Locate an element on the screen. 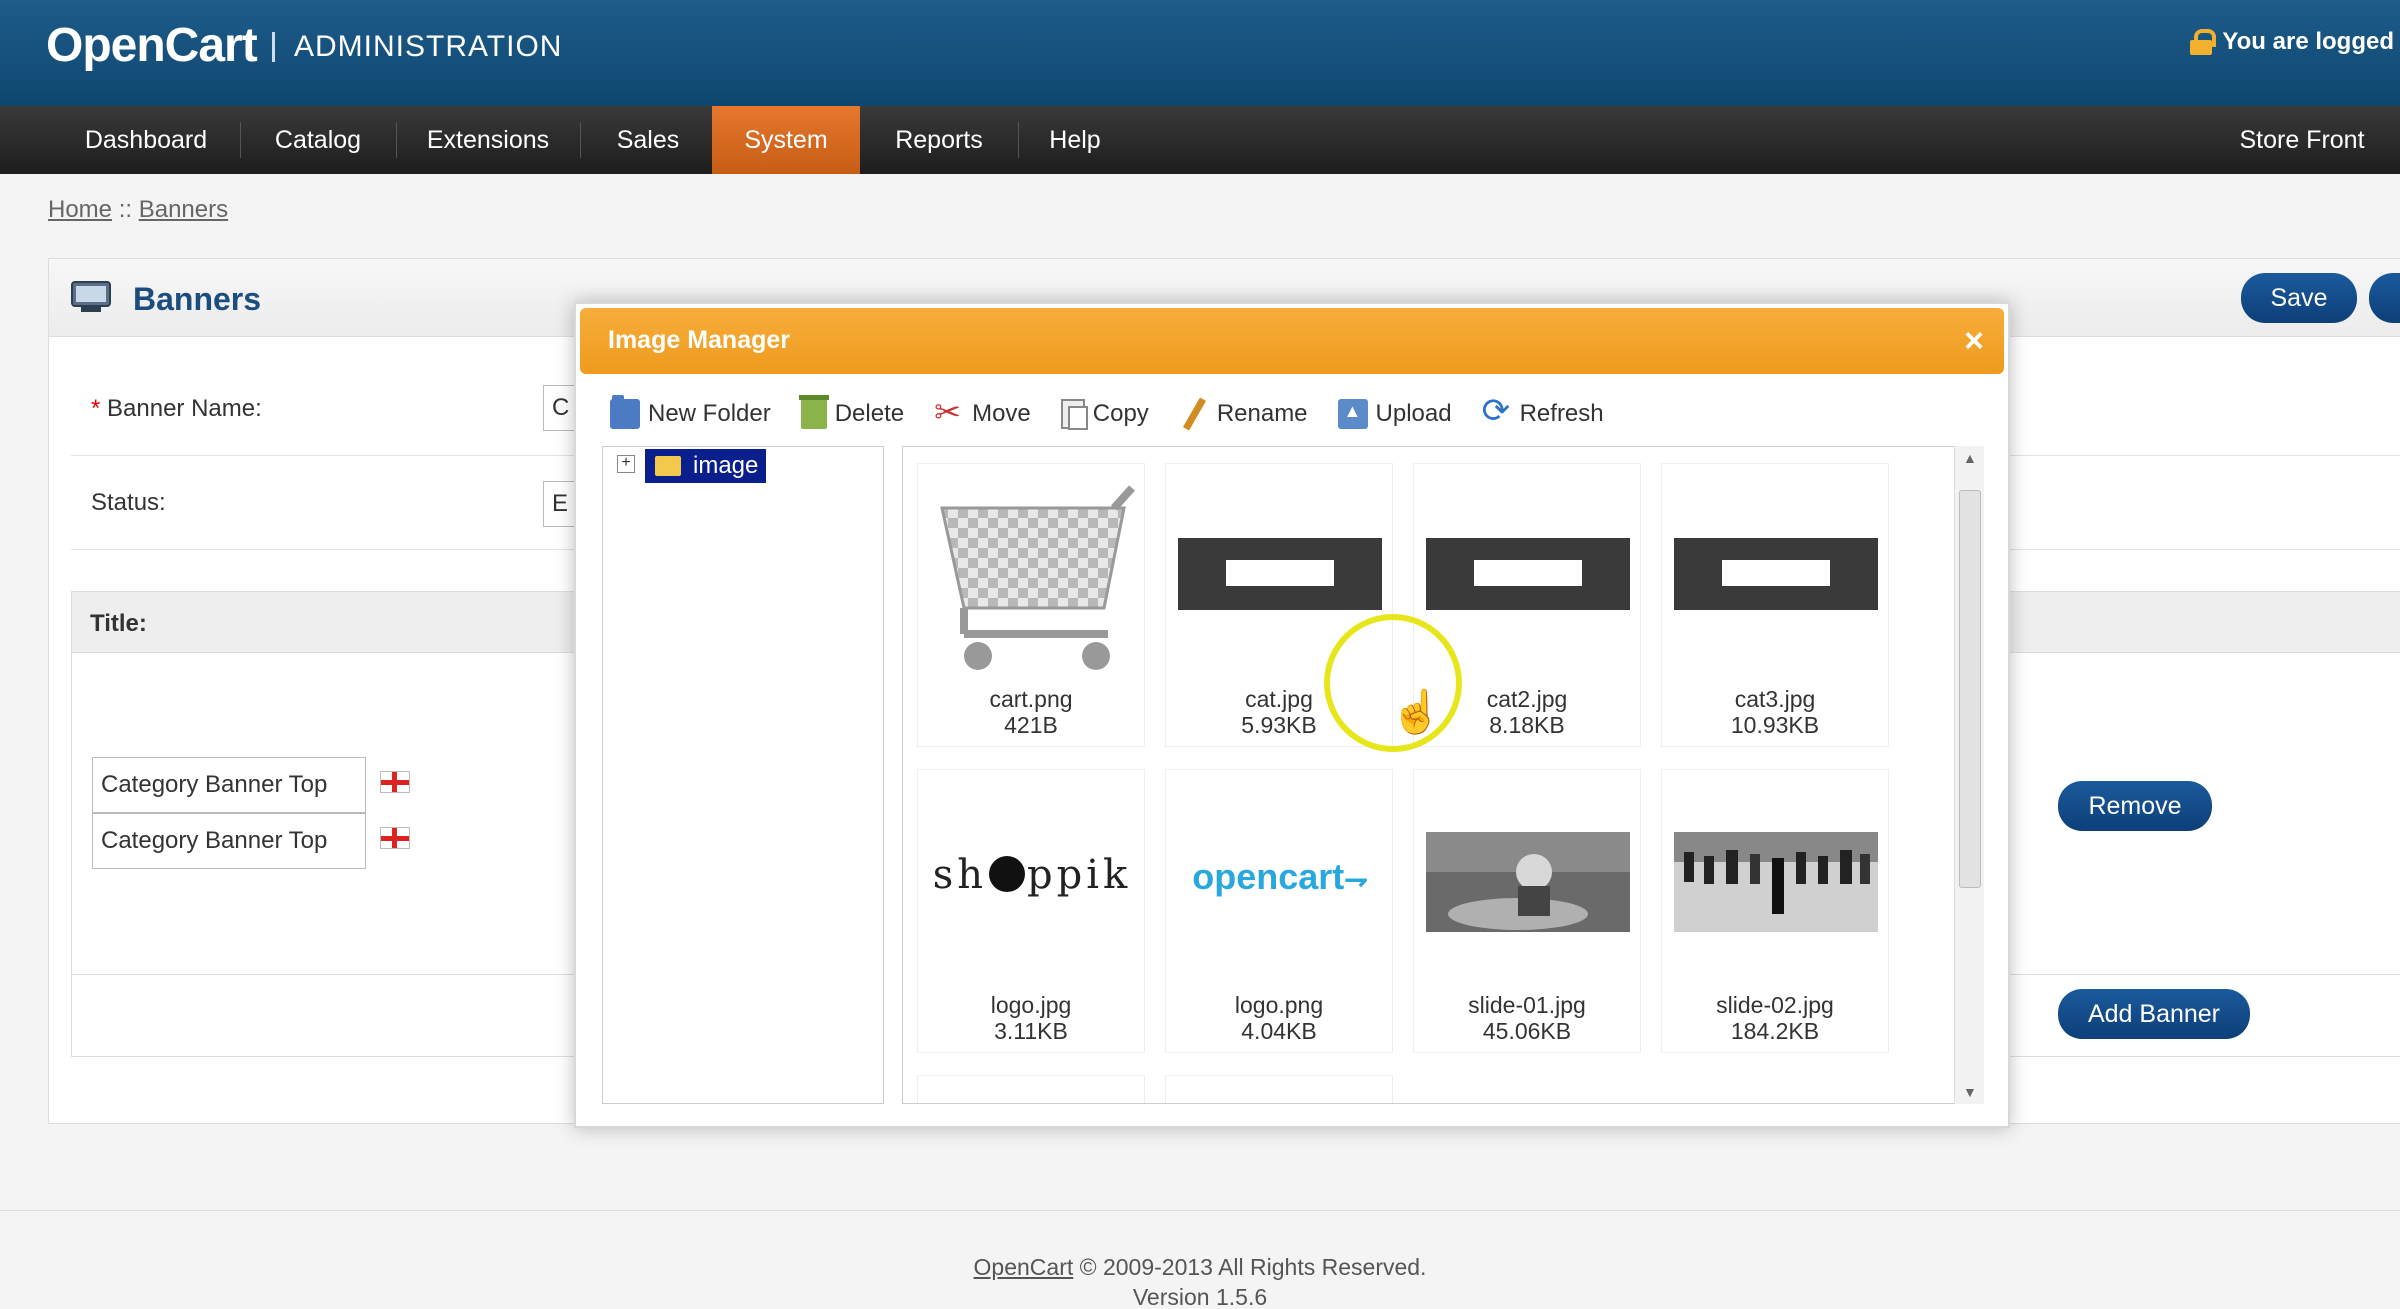  menu-reports: Reports is located at coordinates (939, 140).